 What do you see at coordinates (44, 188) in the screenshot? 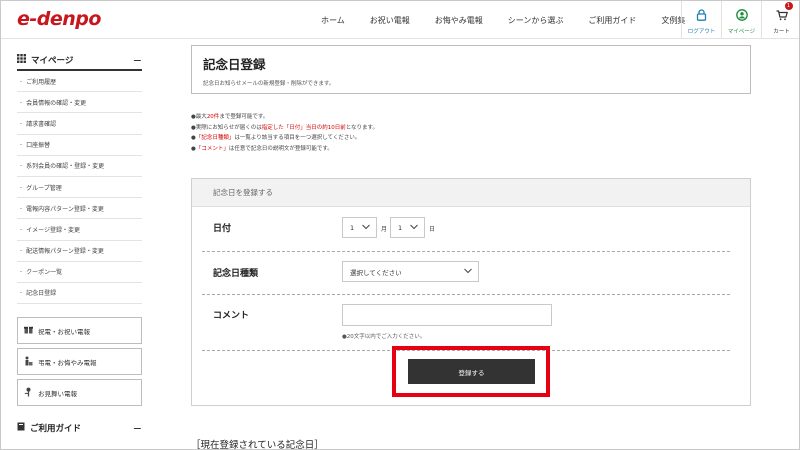
I see `sidebar-item-label: グループ管理` at bounding box center [44, 188].